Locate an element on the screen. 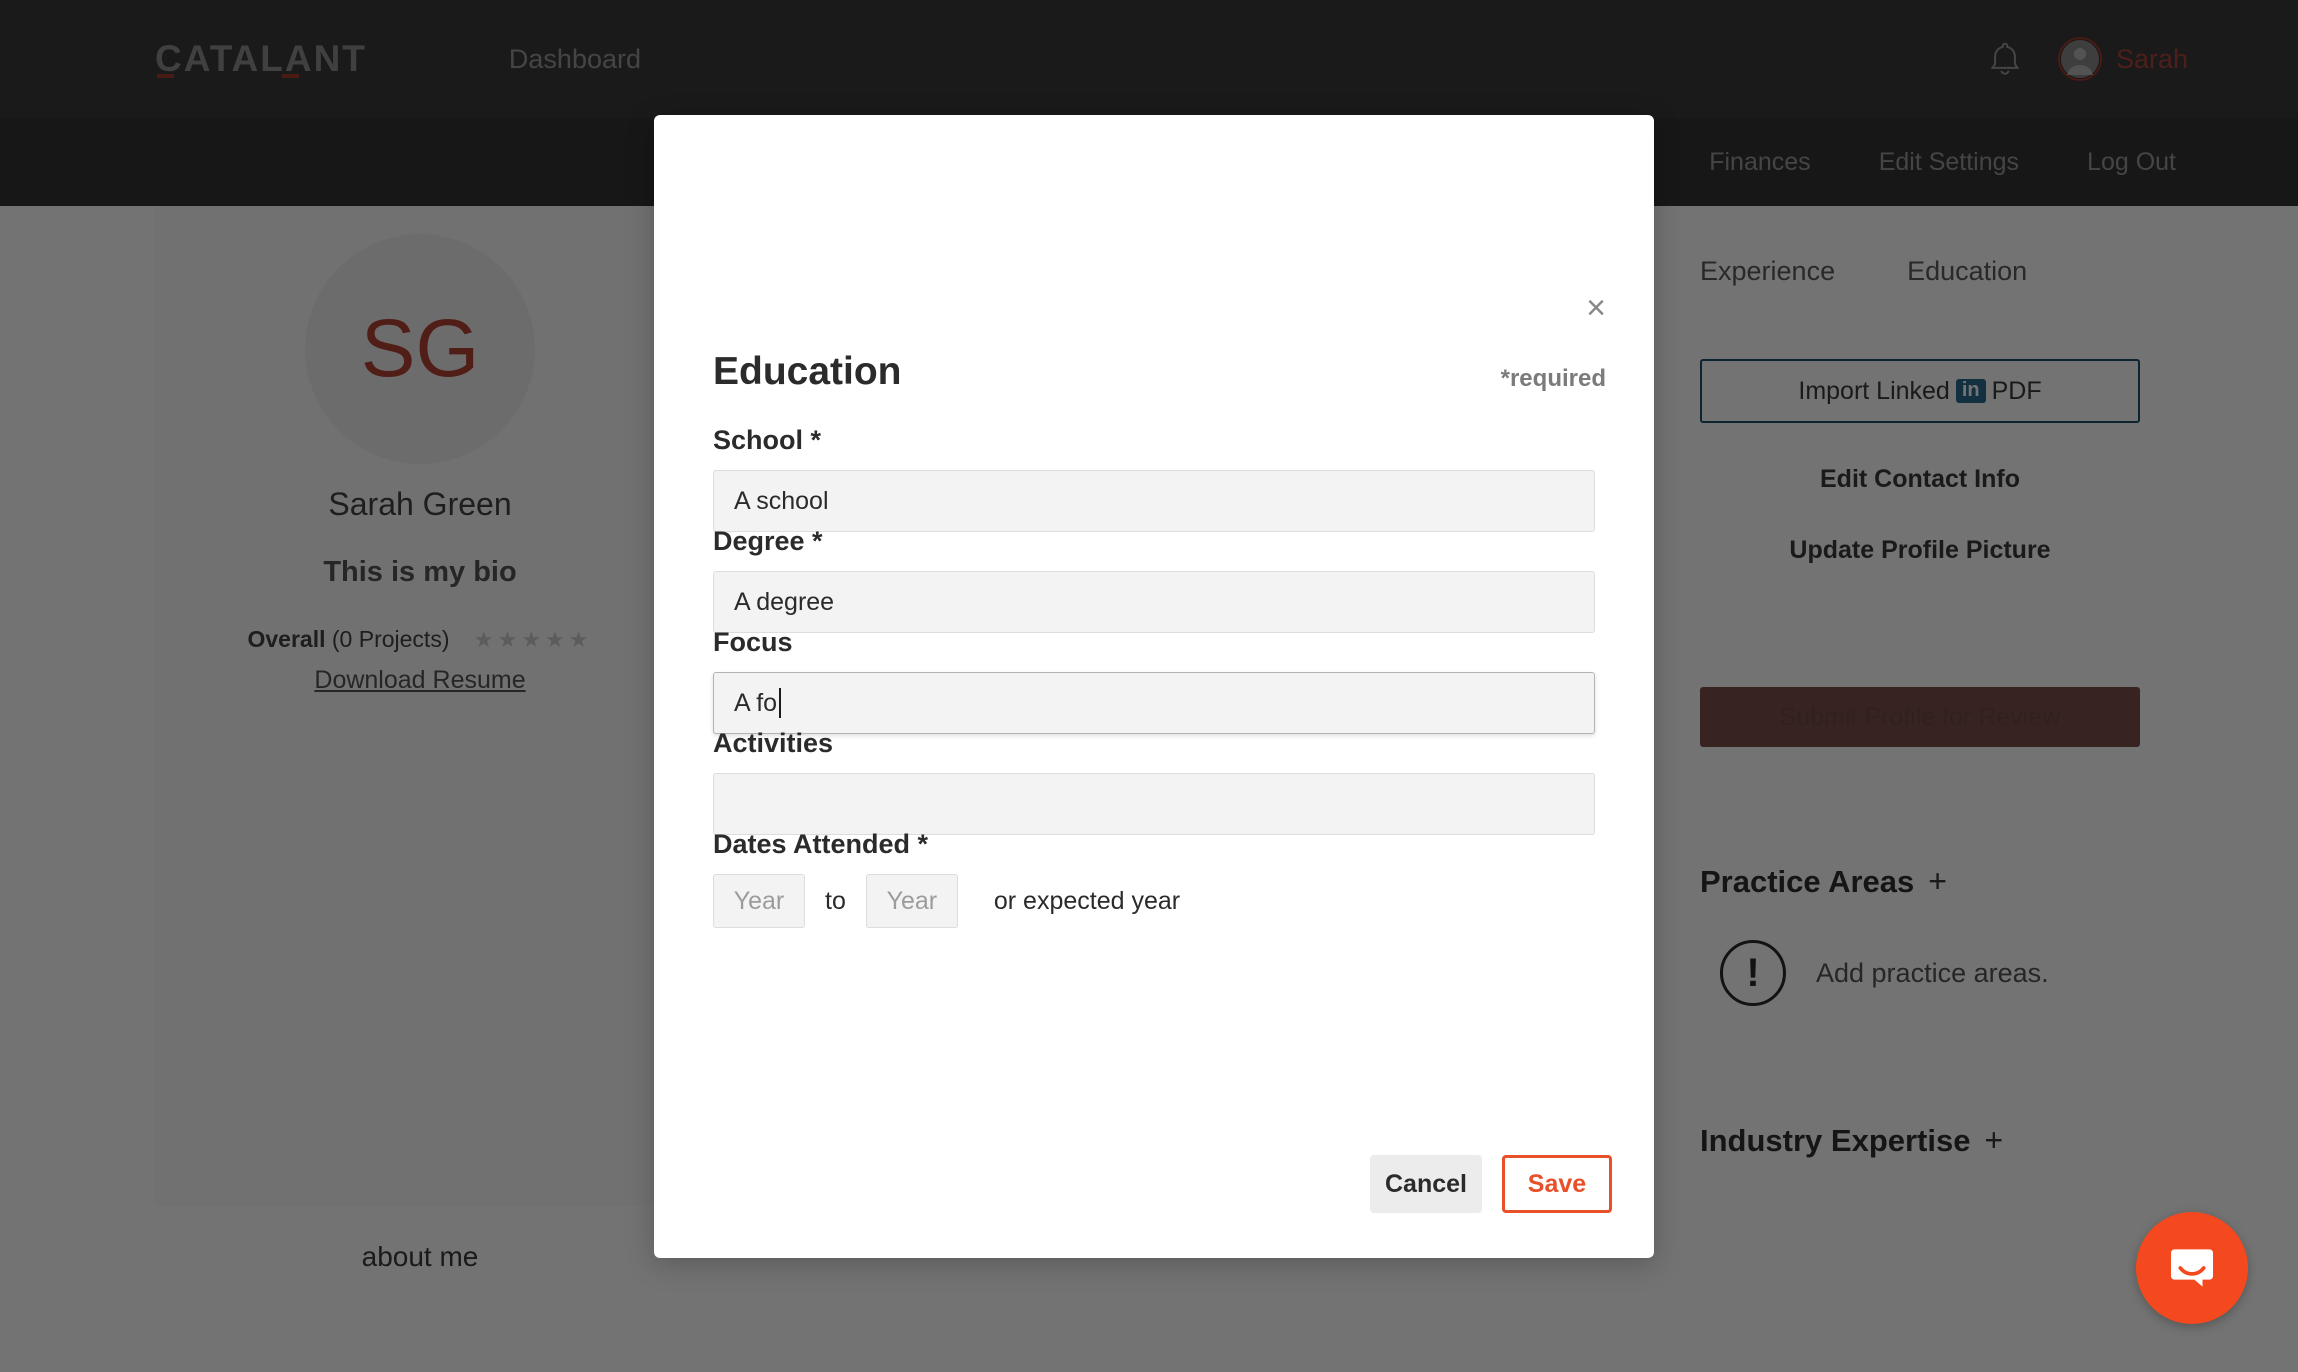  required-note: *required is located at coordinates (1553, 378).